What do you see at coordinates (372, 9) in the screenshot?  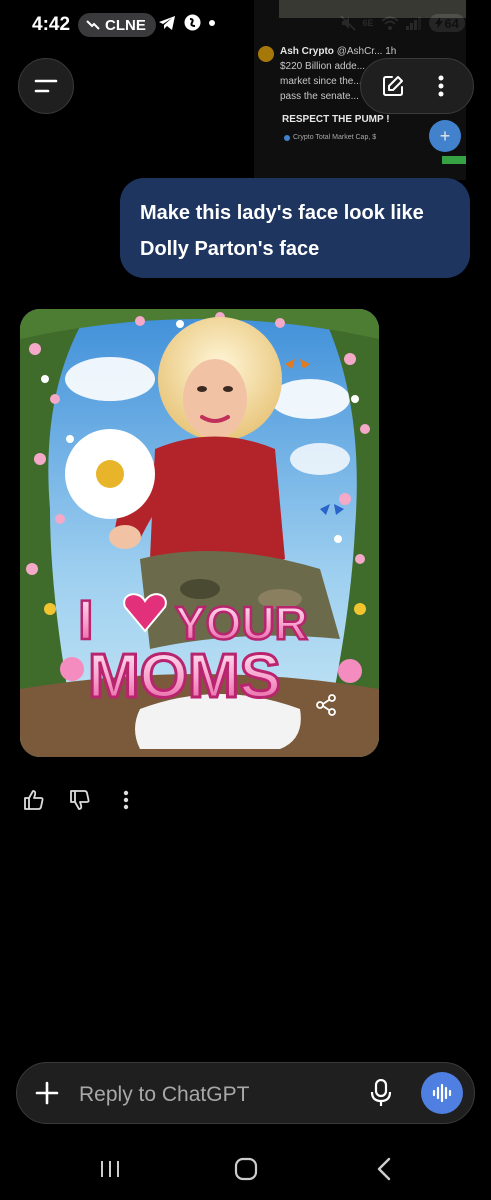 I see `background-banner` at bounding box center [372, 9].